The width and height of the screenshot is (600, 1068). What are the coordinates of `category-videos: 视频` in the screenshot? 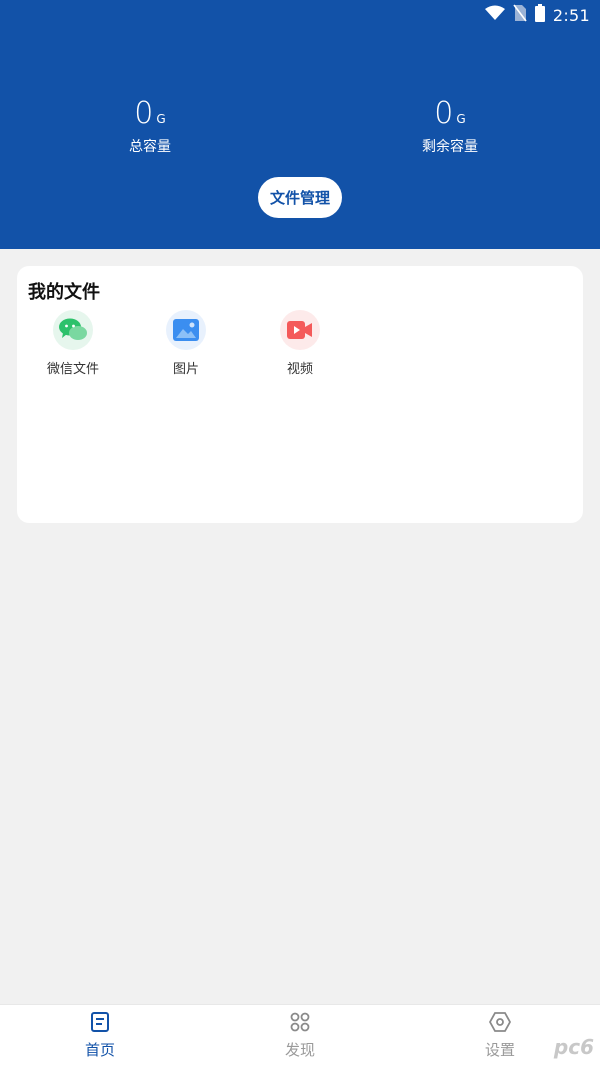 It's located at (300, 343).